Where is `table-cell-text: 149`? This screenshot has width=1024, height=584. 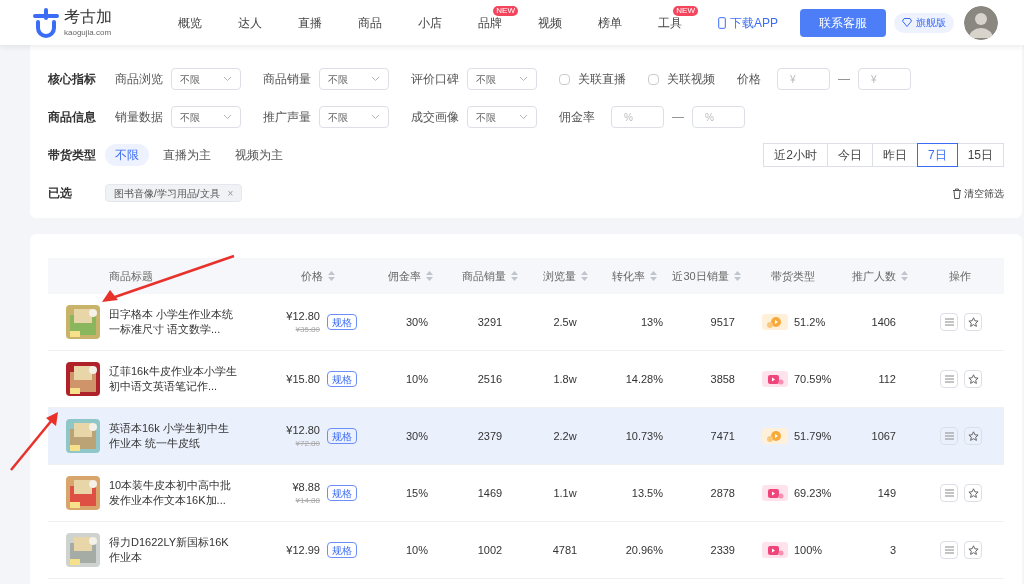
table-cell-text: 149 is located at coordinates (886, 493).